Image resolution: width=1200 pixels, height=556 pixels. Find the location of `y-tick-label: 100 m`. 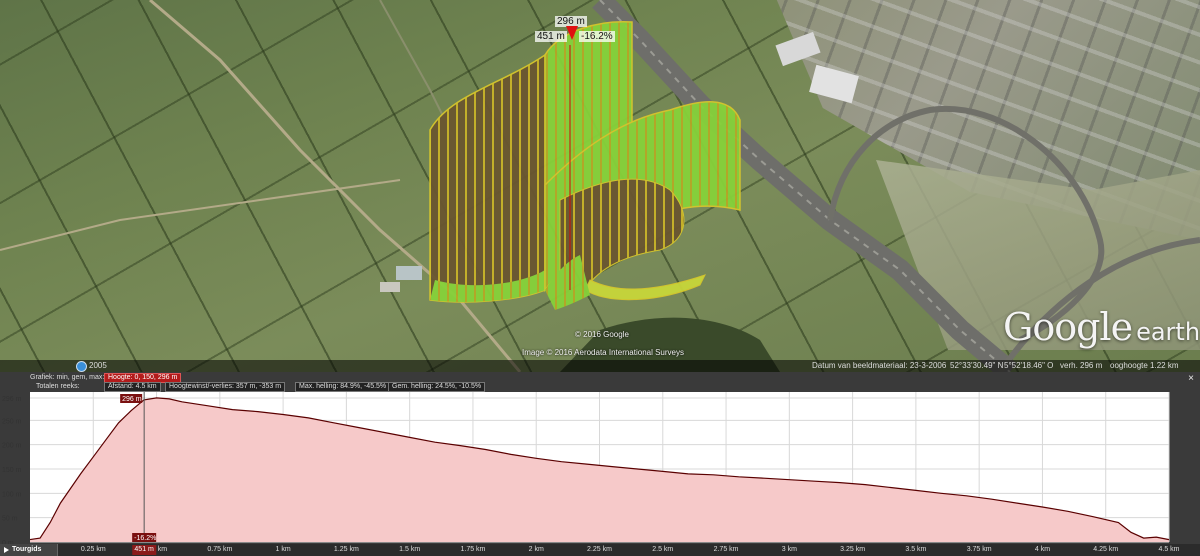

y-tick-label: 100 m is located at coordinates (12, 494).